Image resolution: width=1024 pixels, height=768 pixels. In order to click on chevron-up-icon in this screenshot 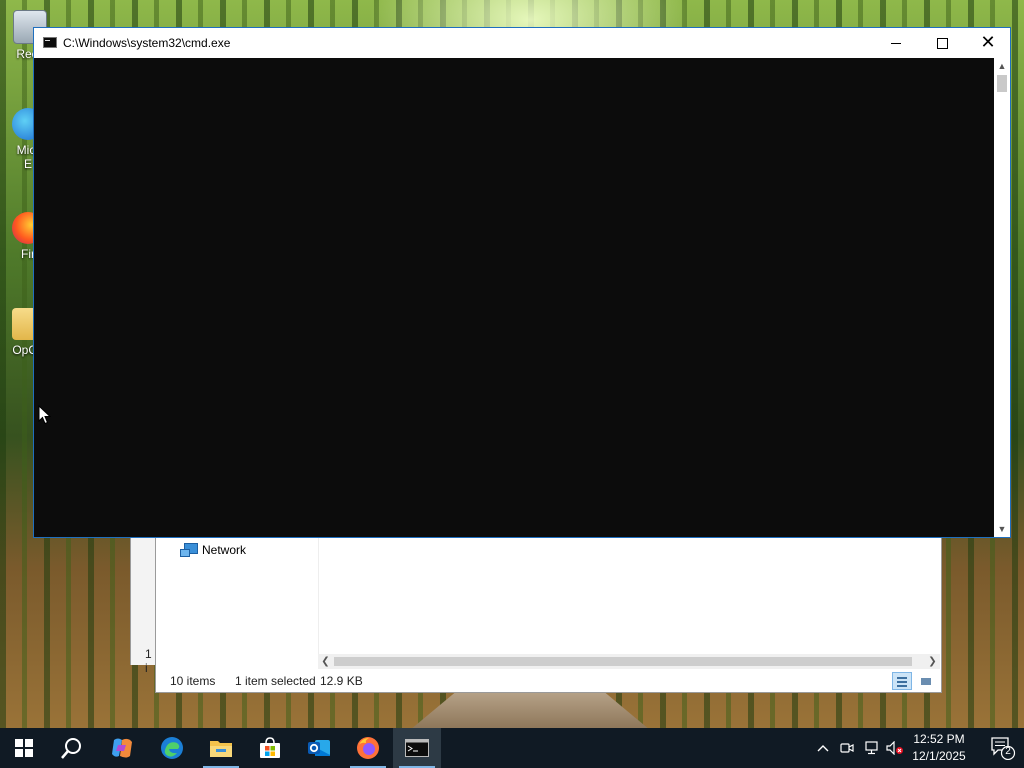, I will do `click(823, 748)`.